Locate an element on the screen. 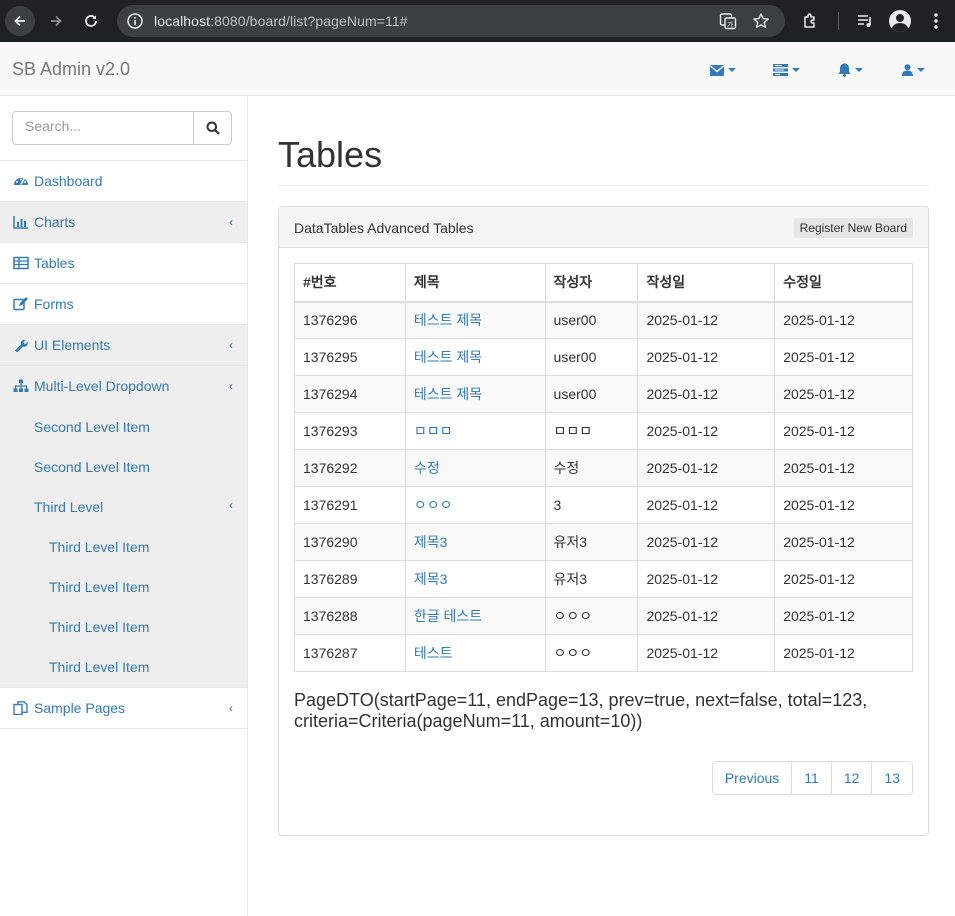  bar-chart-icon is located at coordinates (20, 222).